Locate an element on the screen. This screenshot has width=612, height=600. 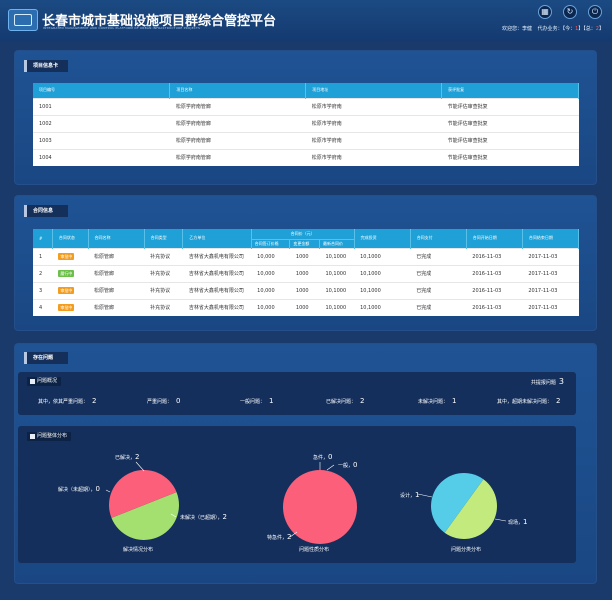
pie2-label-normal: 一般，0 is located at coordinates (348, 465).